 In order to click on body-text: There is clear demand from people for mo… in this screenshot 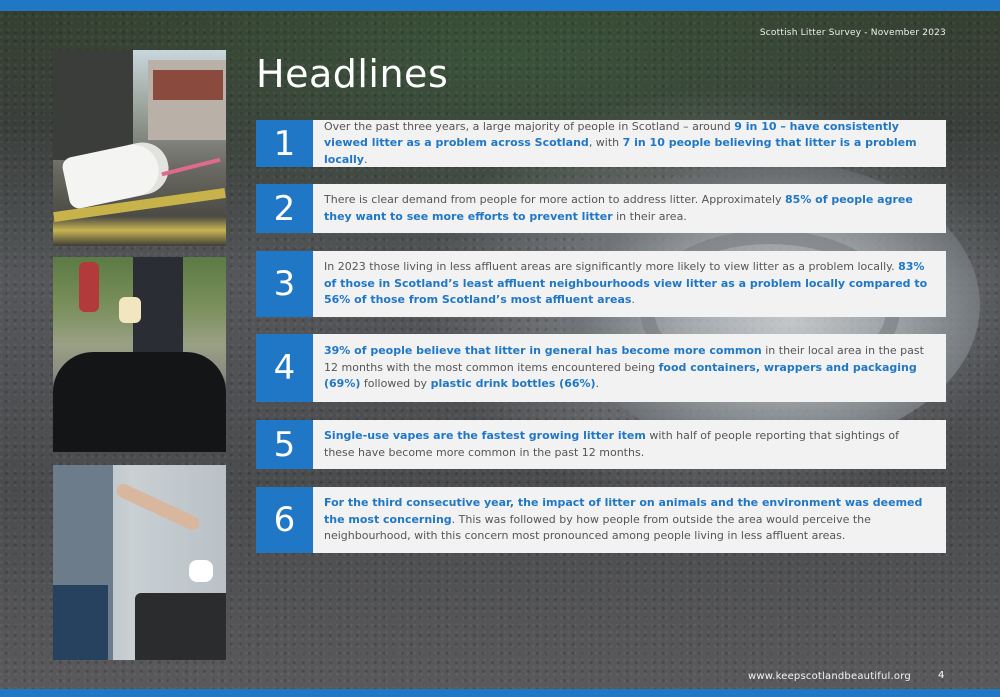, I will do `click(555, 199)`.